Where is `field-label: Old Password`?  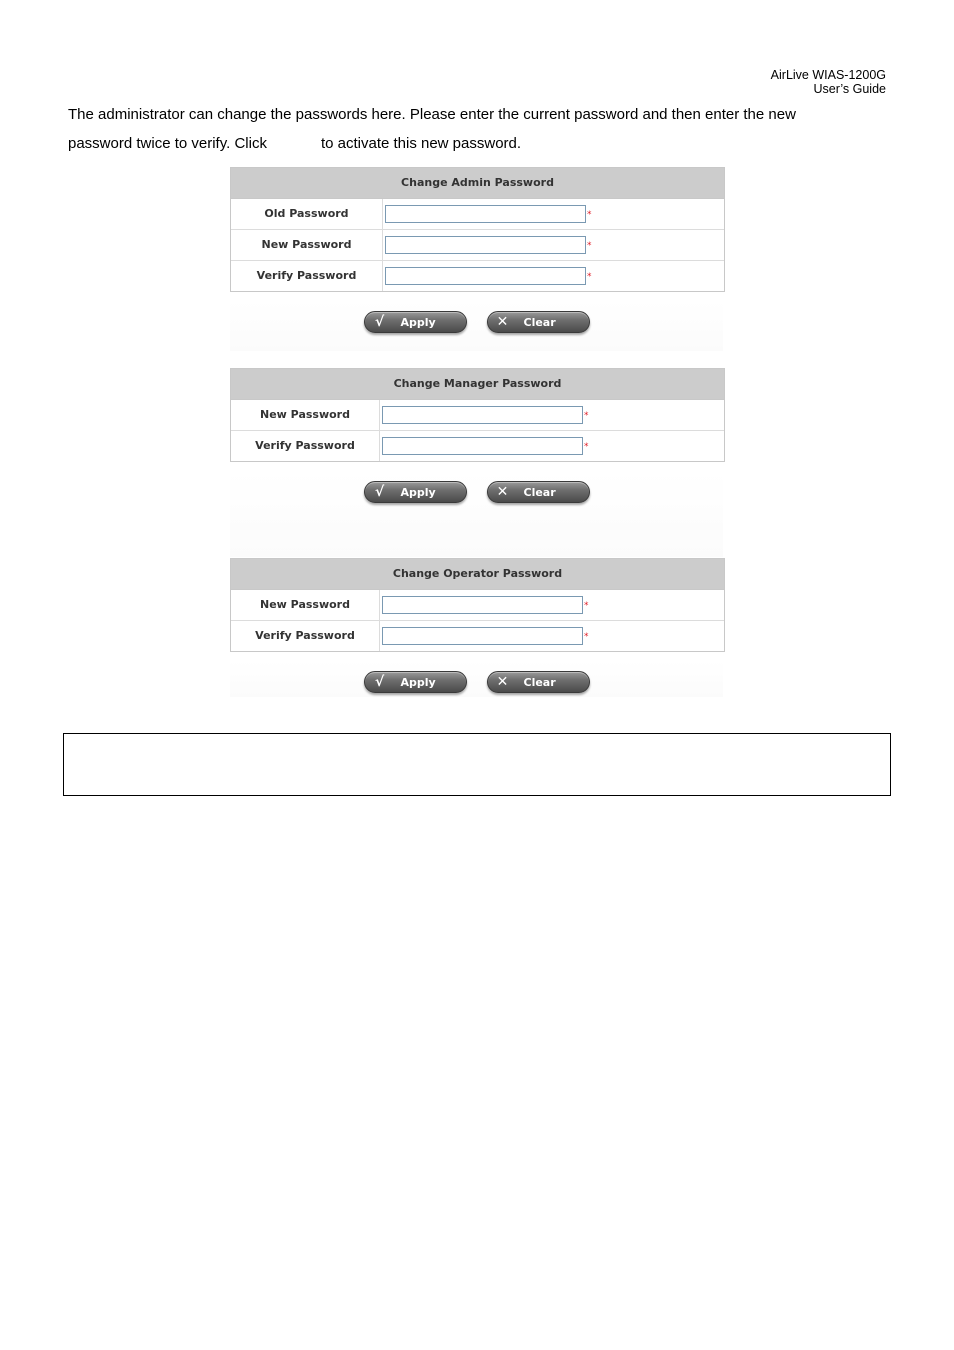
field-label: Old Password is located at coordinates (307, 214).